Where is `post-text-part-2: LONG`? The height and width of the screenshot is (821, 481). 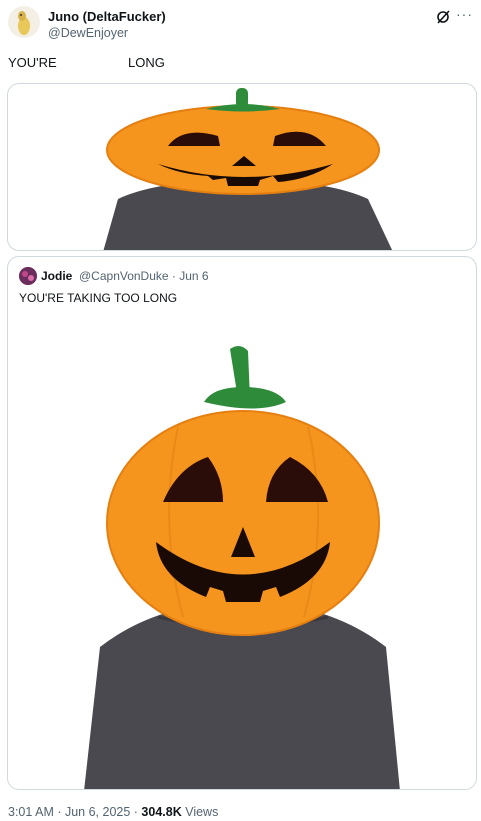 post-text-part-2: LONG is located at coordinates (146, 62).